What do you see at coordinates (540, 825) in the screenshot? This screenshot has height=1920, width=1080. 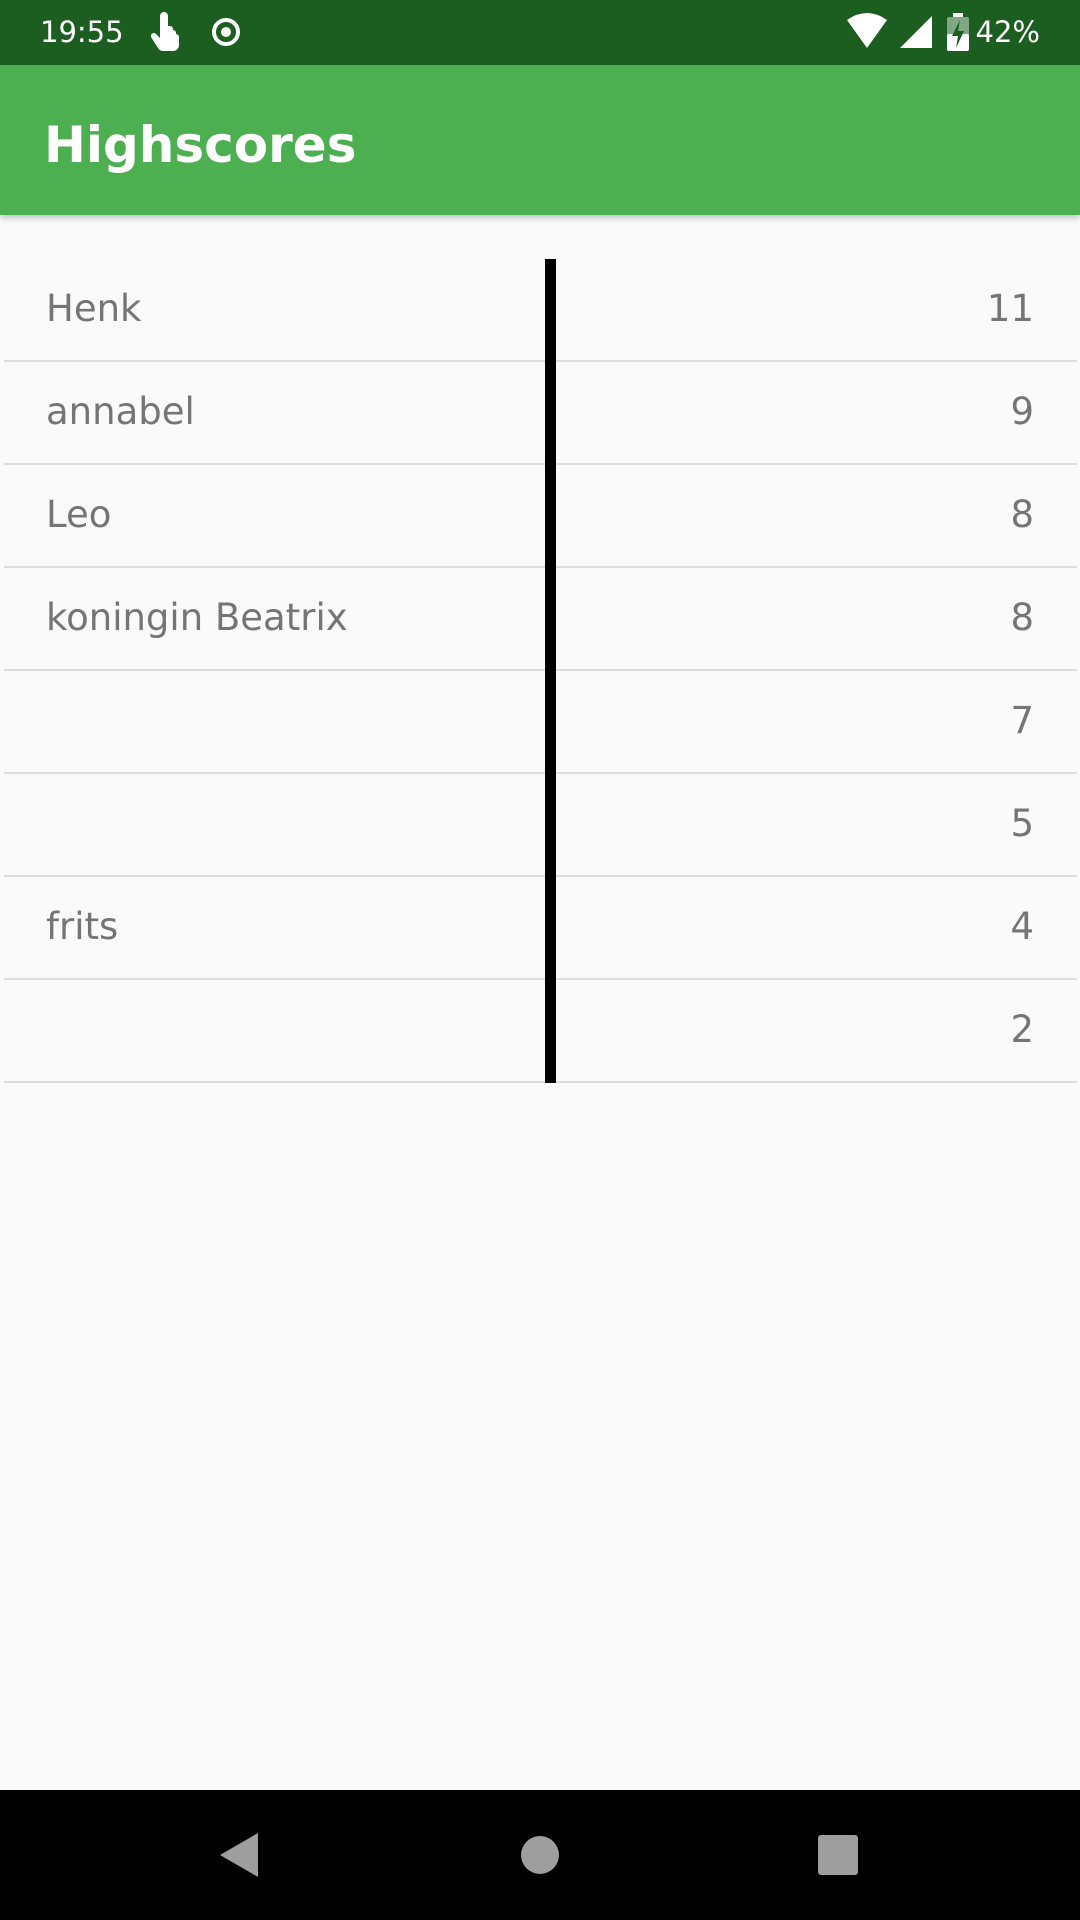 I see `list-item: 5` at bounding box center [540, 825].